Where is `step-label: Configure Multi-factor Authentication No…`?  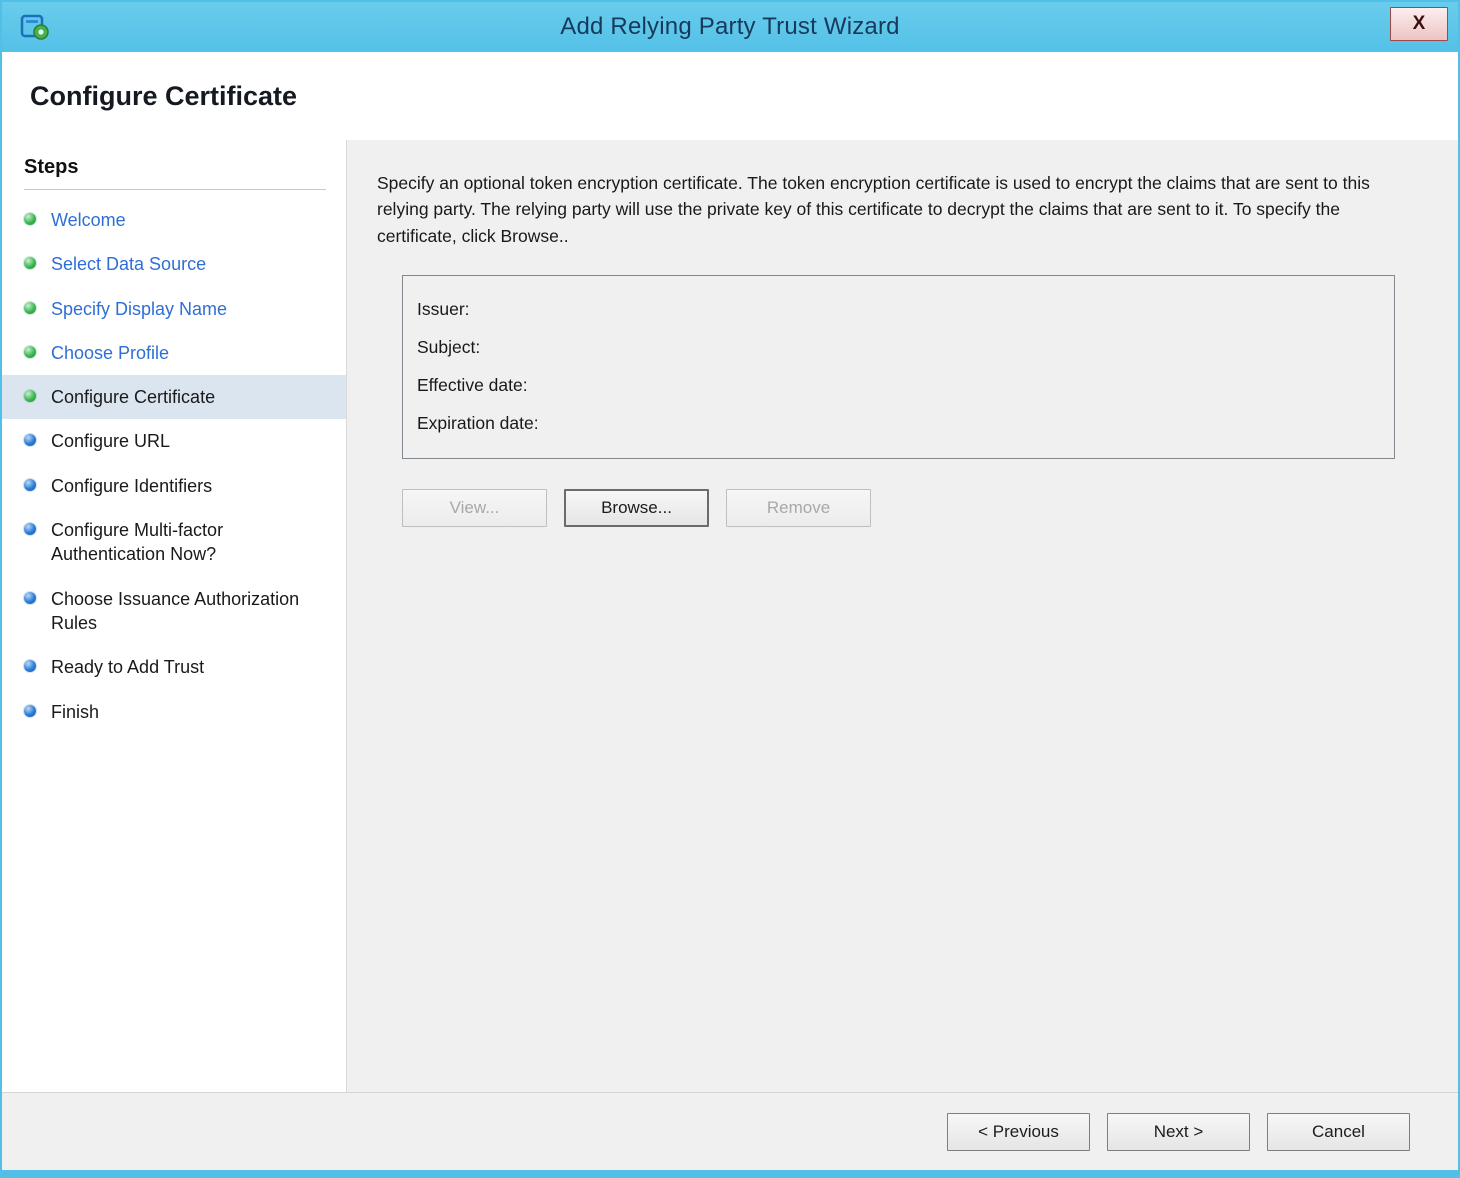 step-label: Configure Multi-factor Authentication No… is located at coordinates (137, 542).